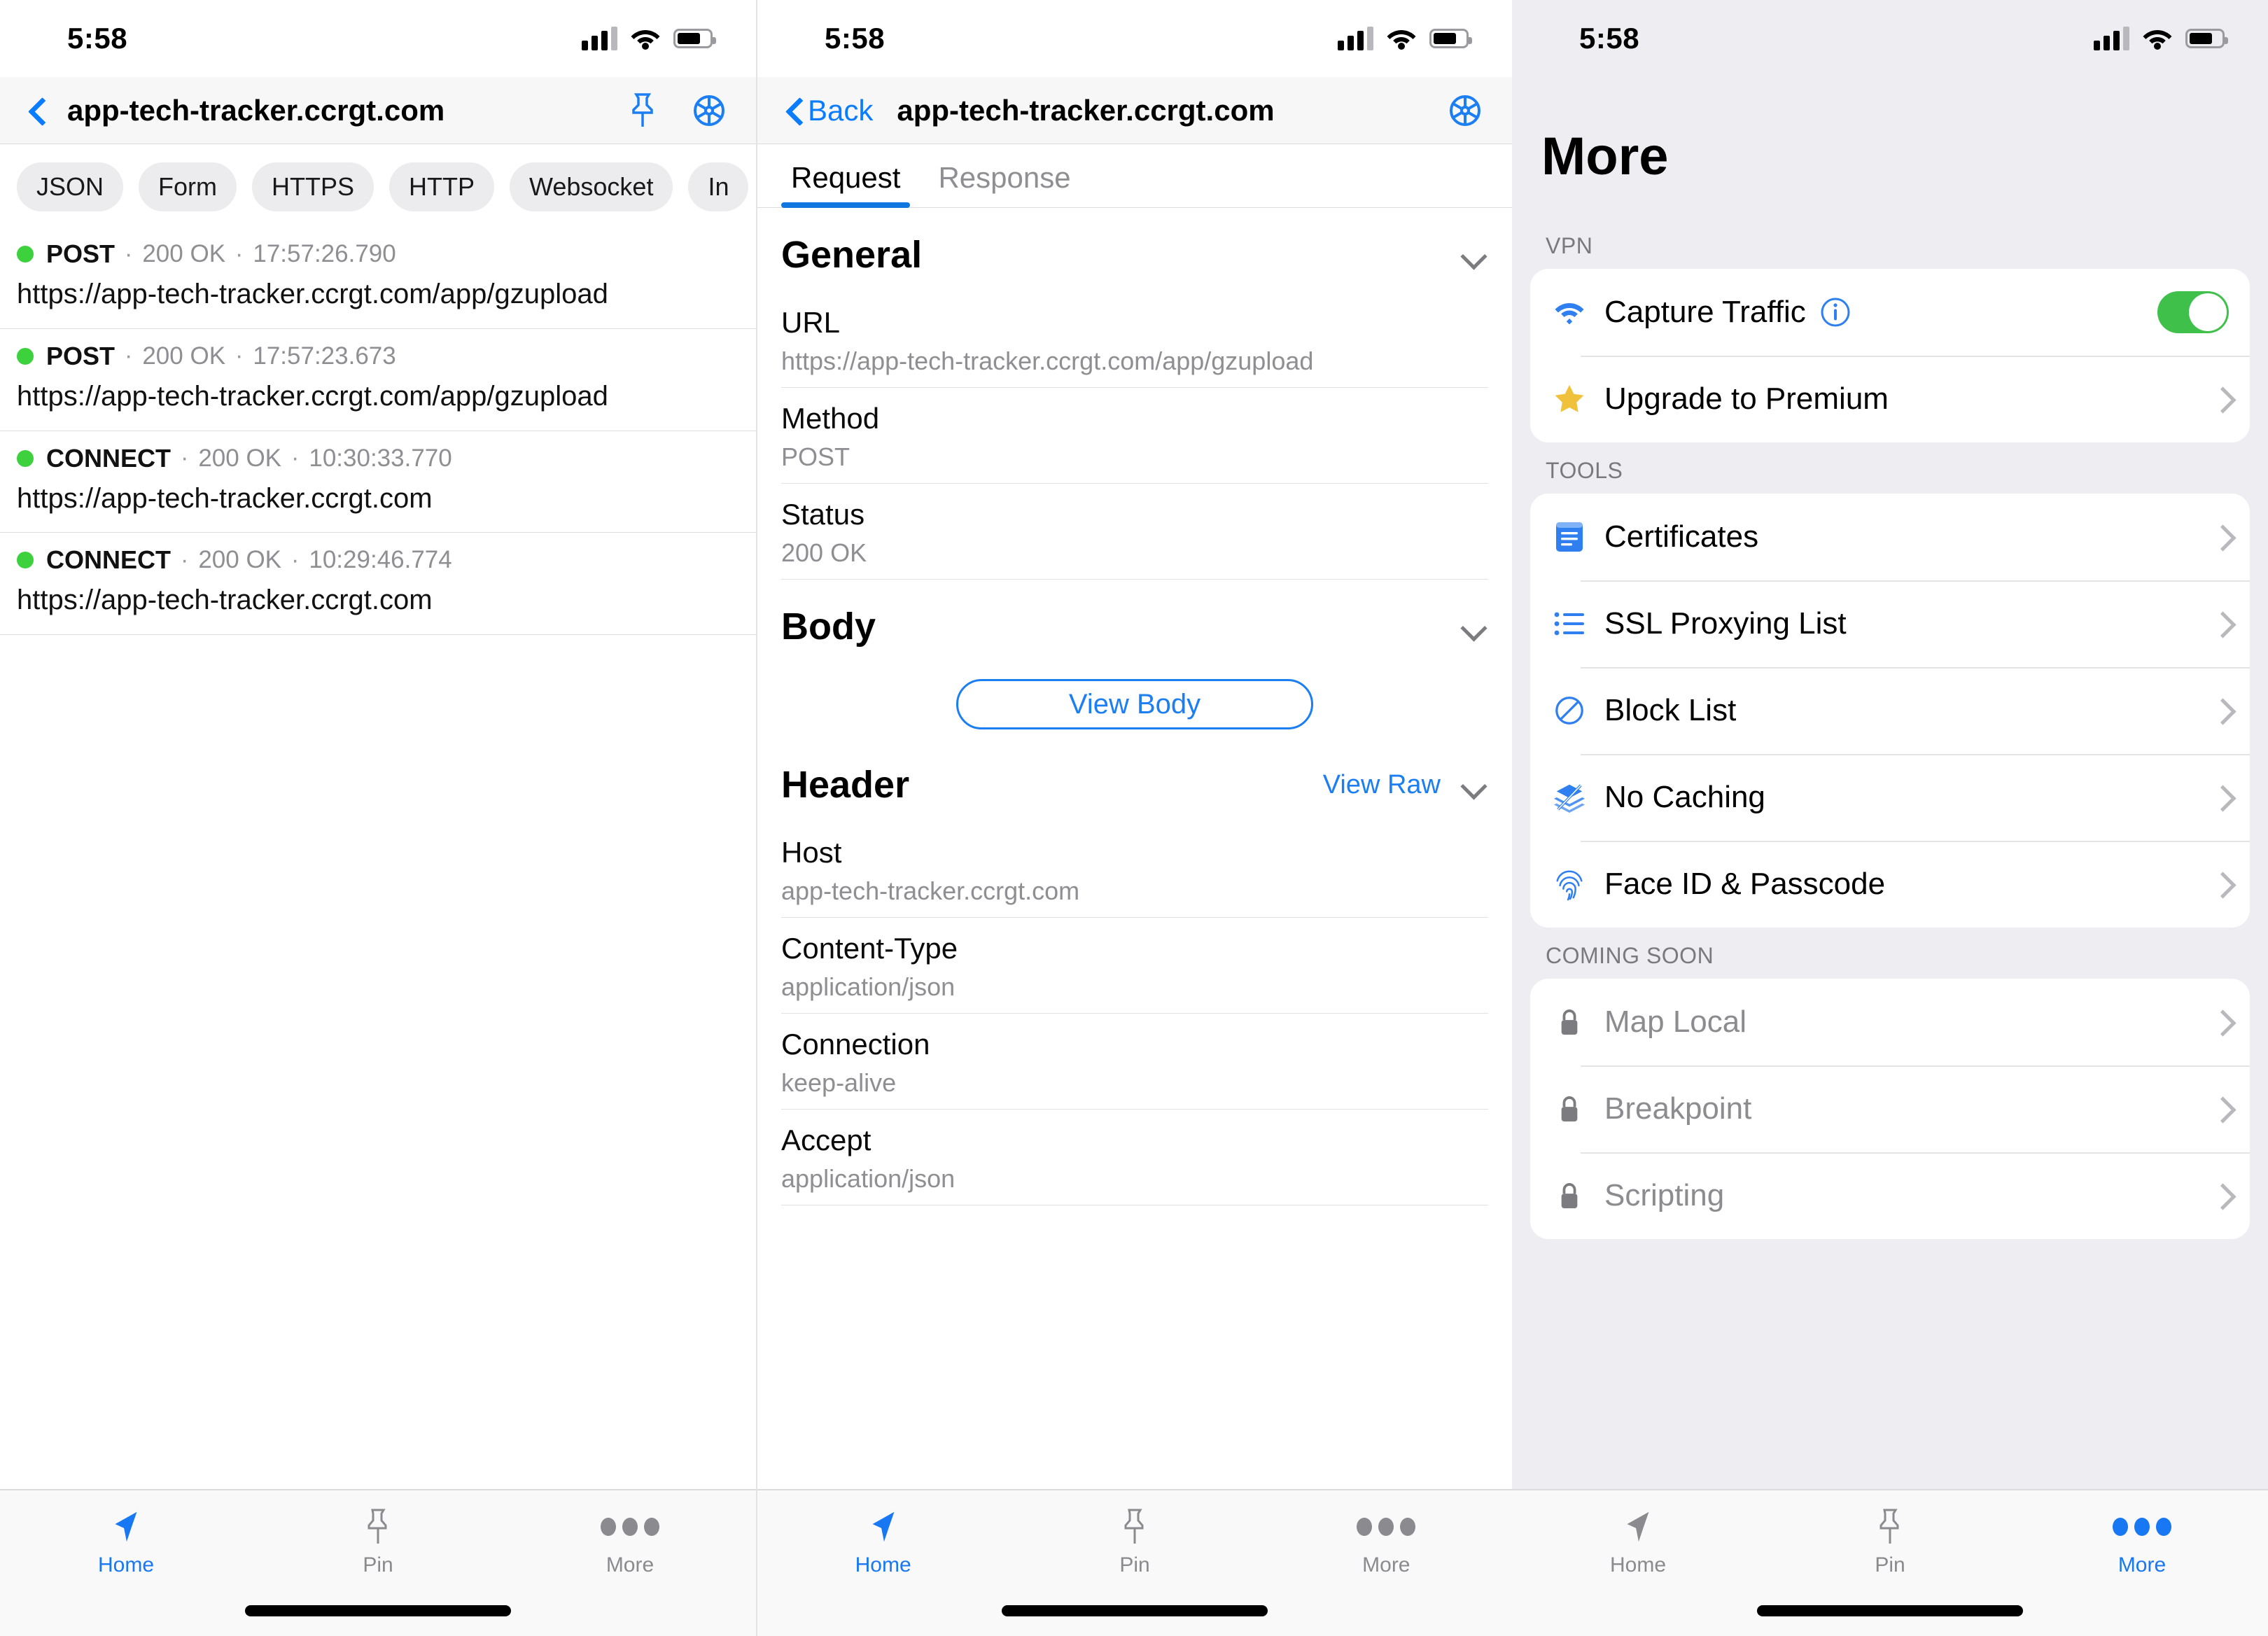 Image resolution: width=2268 pixels, height=1636 pixels. Describe the element at coordinates (1890, 884) in the screenshot. I see `row-face-id-passcode: Face ID & Passcode` at that location.